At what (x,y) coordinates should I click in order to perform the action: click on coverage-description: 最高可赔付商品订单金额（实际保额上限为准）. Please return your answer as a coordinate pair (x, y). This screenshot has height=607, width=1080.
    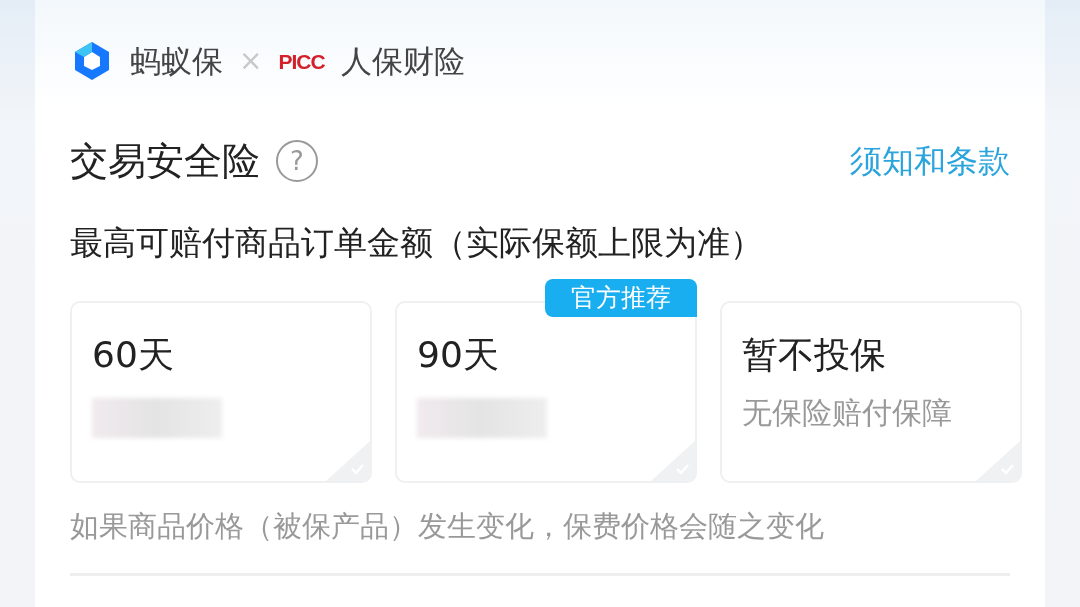
    Looking at the image, I should click on (417, 242).